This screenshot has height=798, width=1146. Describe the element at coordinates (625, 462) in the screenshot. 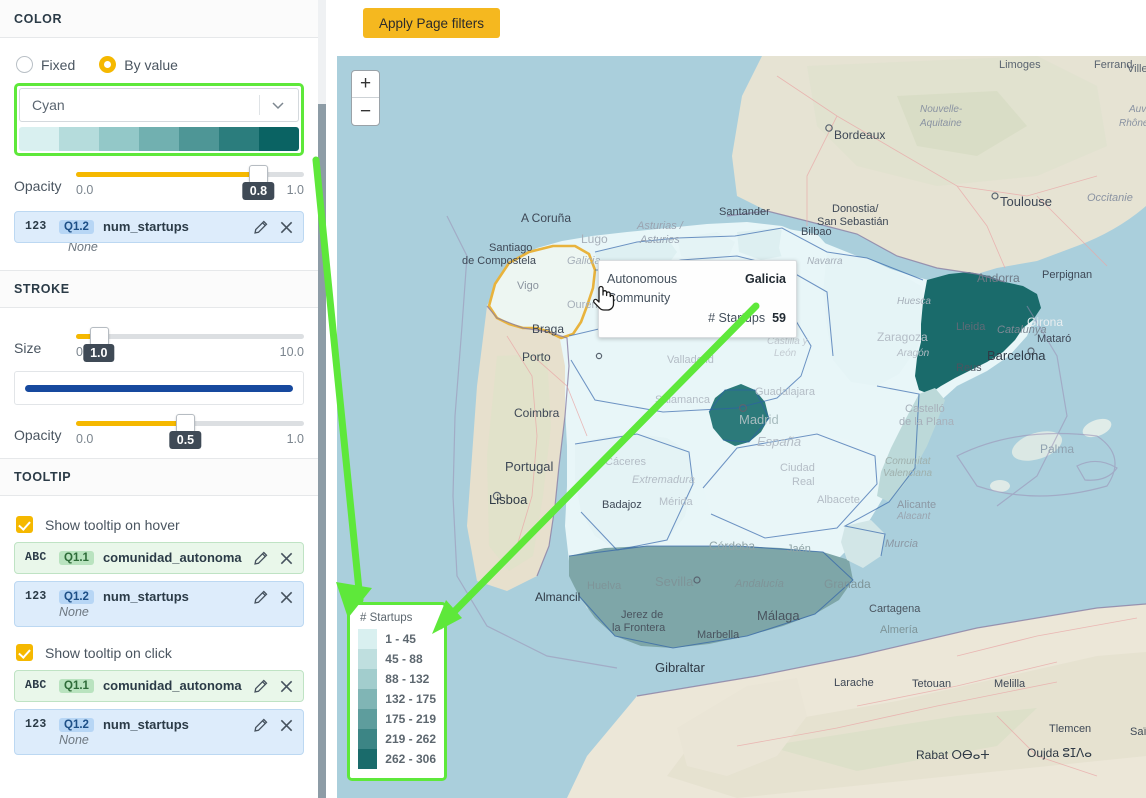

I see `map-label: Cáceres` at that location.